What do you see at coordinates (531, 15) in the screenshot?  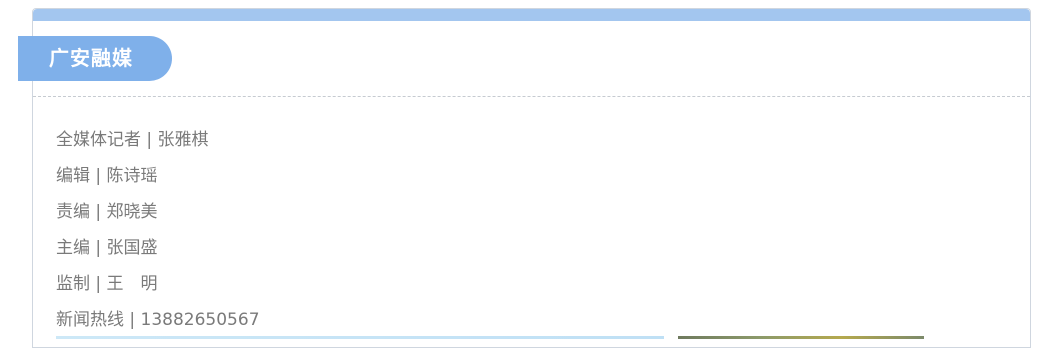 I see `card-top-strip` at bounding box center [531, 15].